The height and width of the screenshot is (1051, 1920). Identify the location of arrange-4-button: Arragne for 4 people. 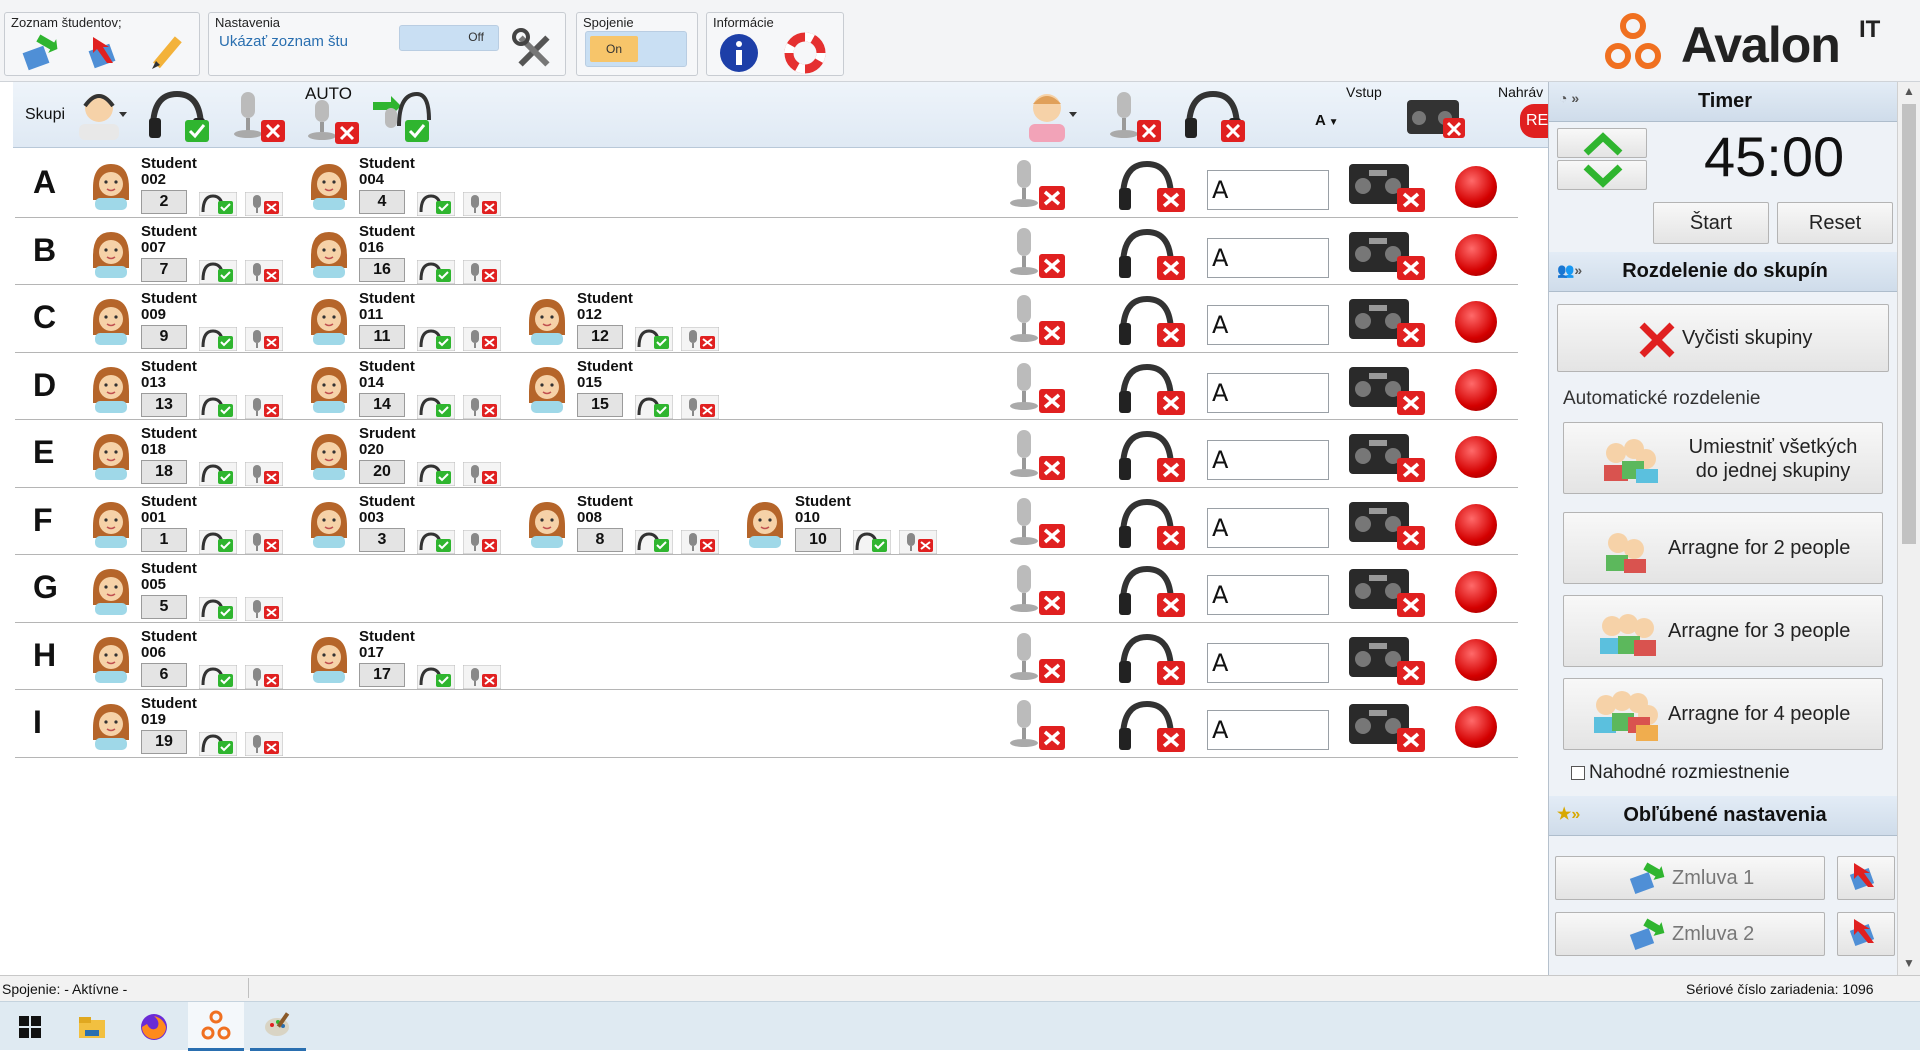
(1723, 714).